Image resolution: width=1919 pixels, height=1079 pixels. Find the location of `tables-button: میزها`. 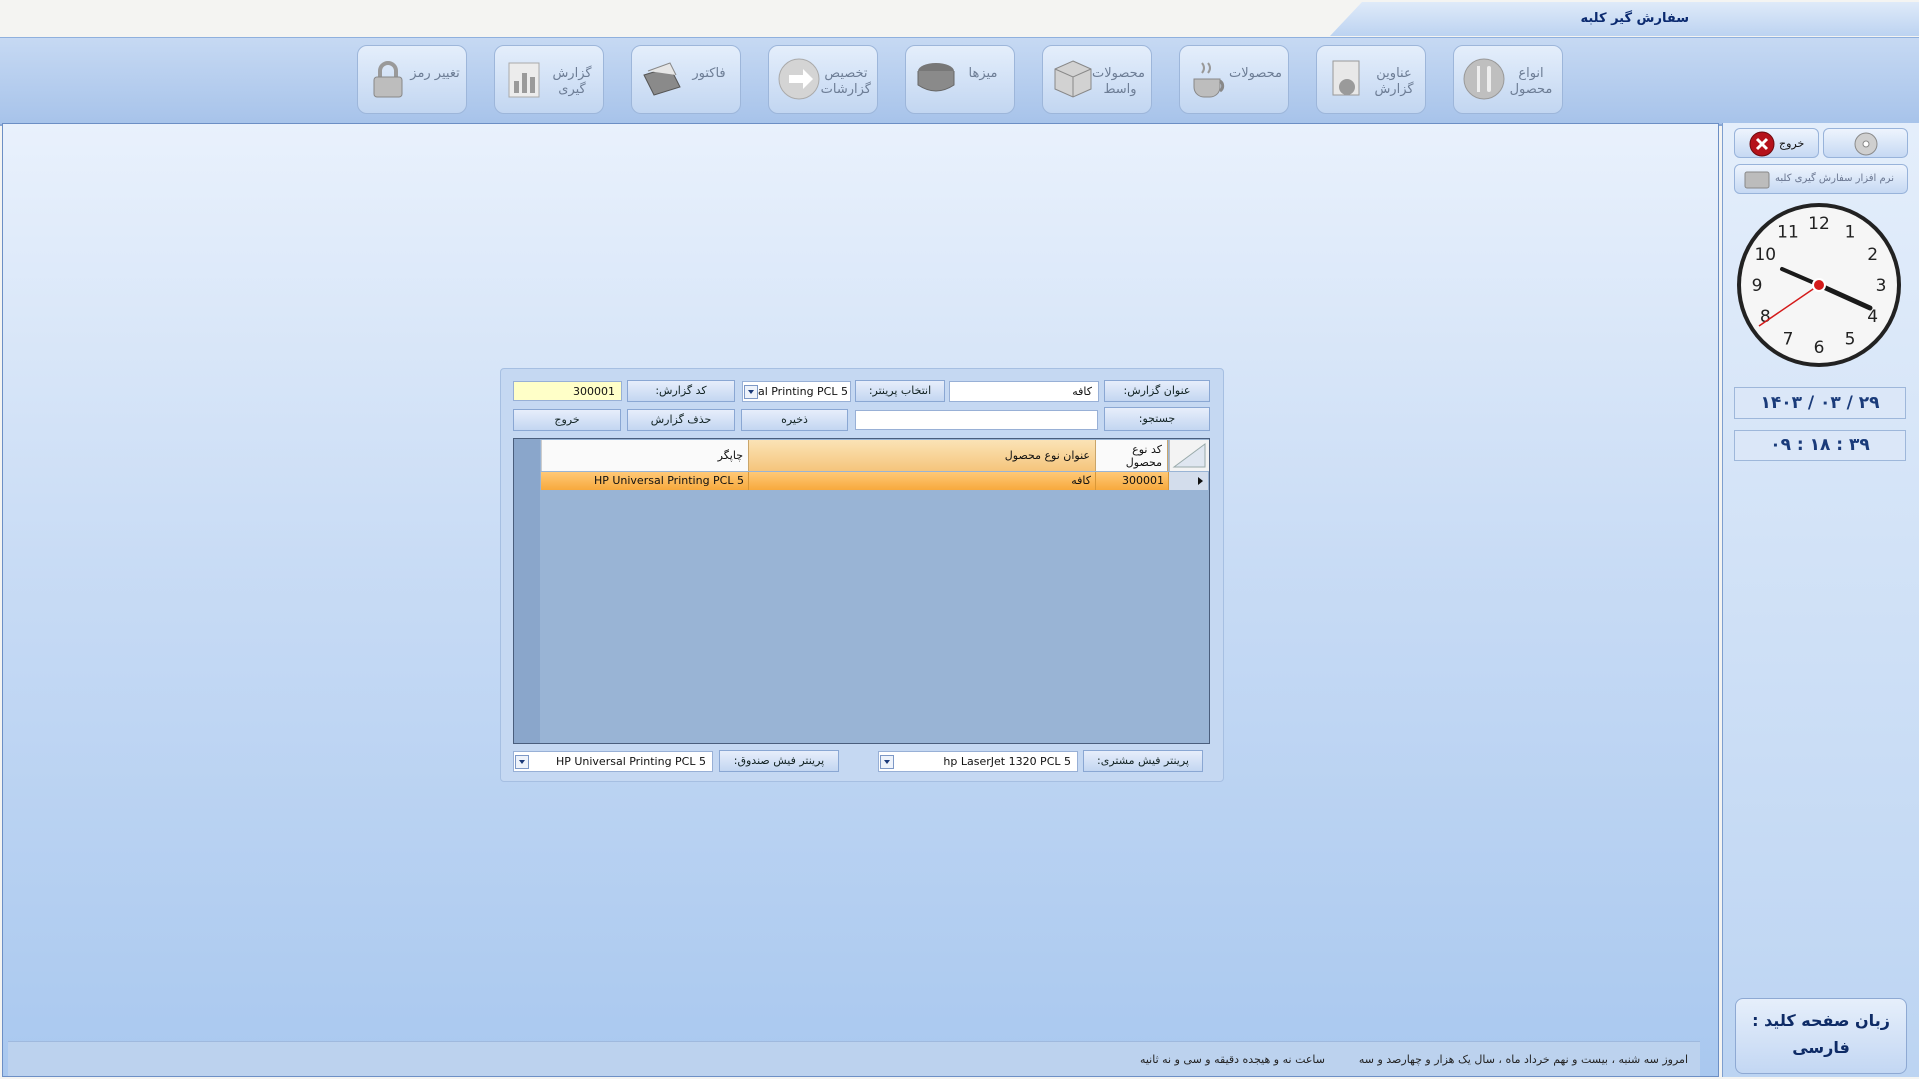

tables-button: میزها is located at coordinates (960, 79).